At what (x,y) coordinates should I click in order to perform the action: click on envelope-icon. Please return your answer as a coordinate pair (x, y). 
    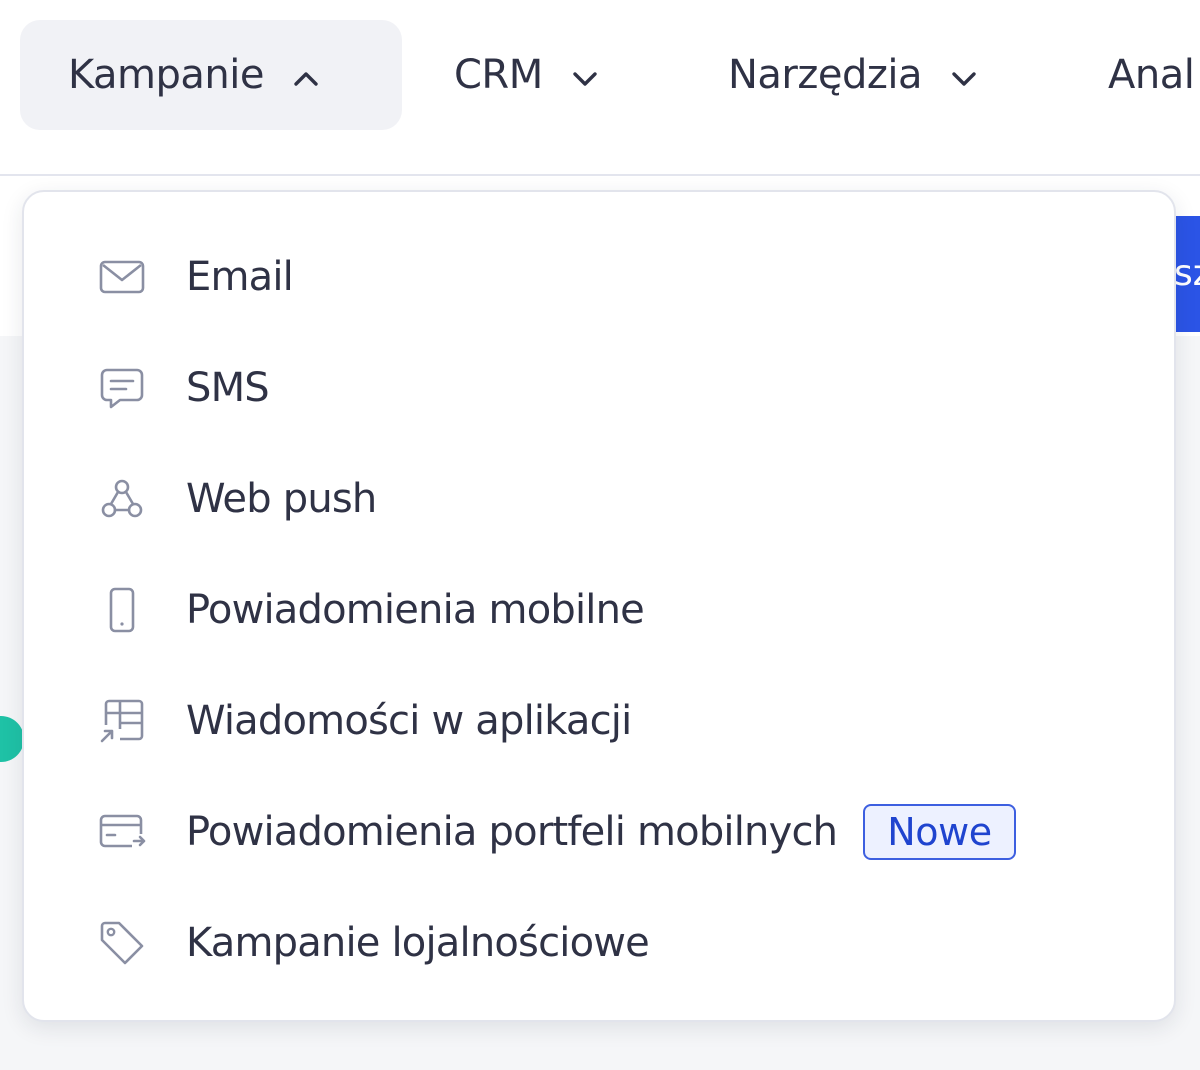
    Looking at the image, I should click on (122, 277).